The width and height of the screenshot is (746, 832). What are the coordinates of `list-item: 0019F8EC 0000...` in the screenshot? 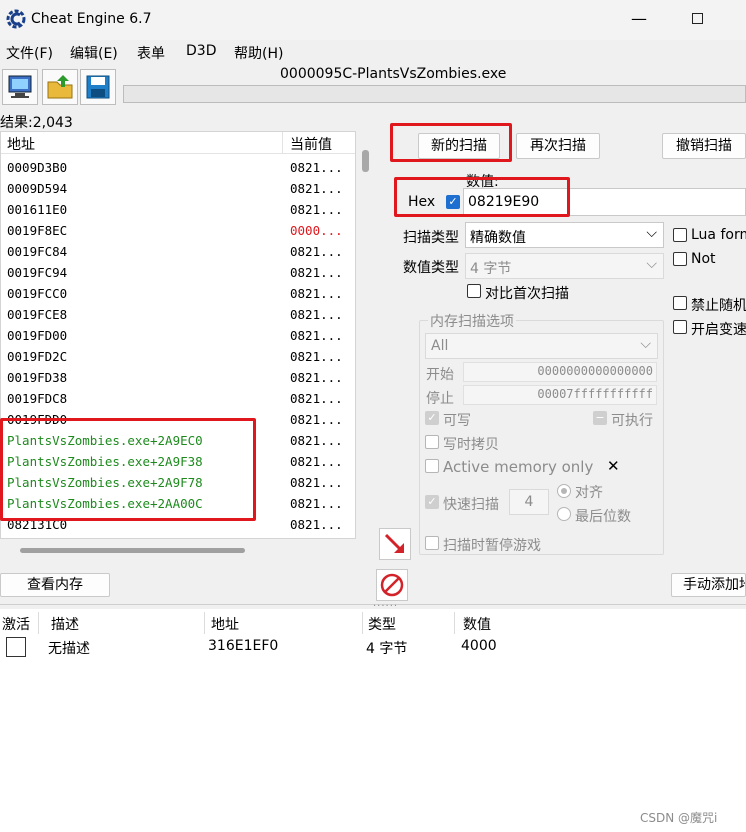 It's located at (178, 230).